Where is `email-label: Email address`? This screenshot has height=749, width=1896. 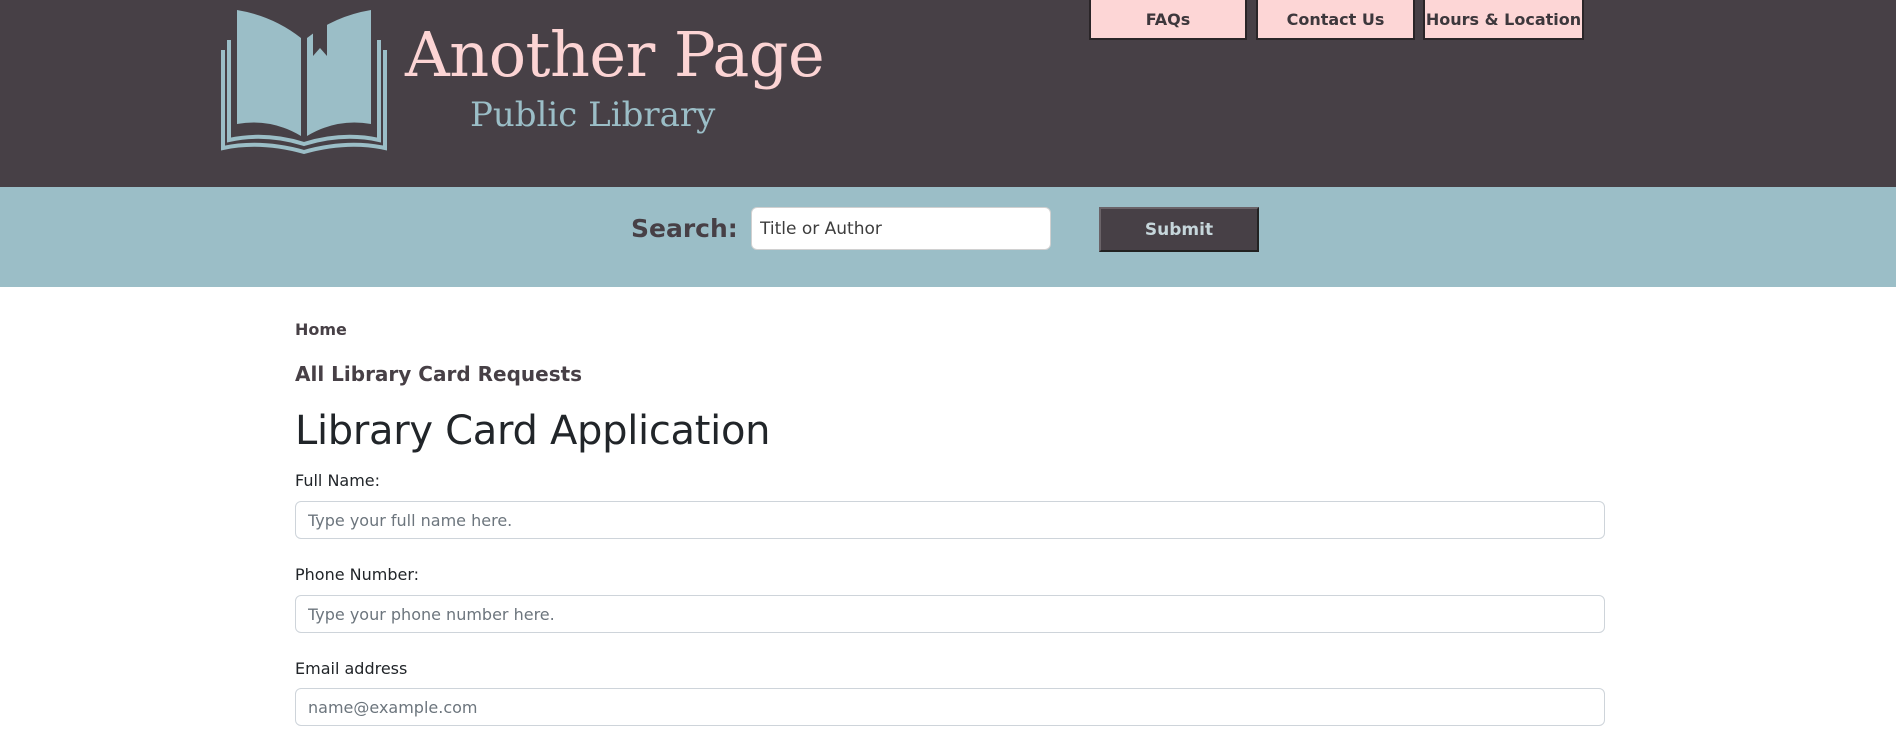
email-label: Email address is located at coordinates (351, 668).